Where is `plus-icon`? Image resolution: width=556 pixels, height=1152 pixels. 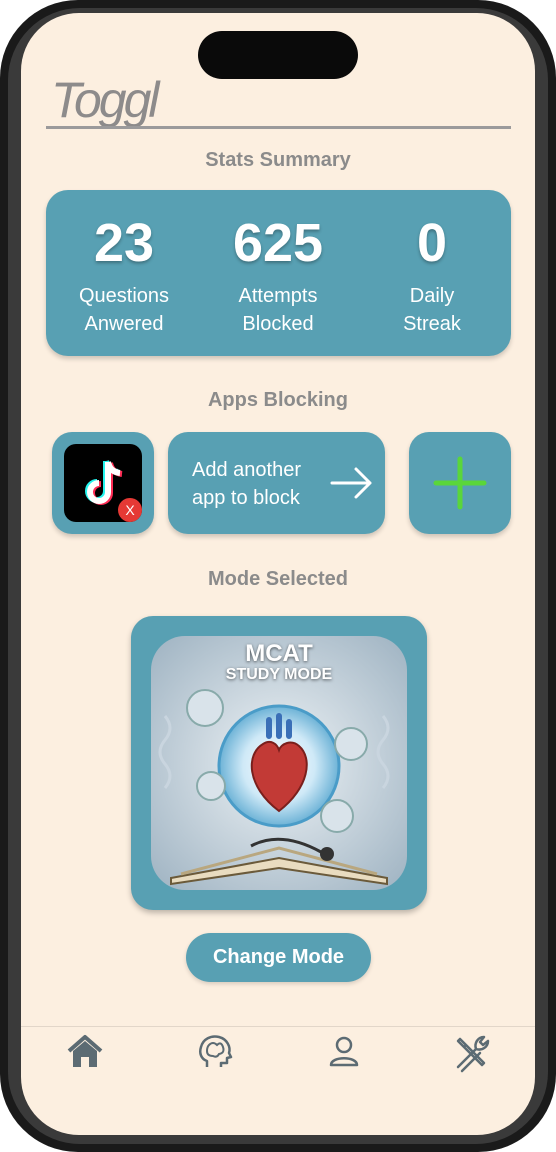 plus-icon is located at coordinates (460, 483).